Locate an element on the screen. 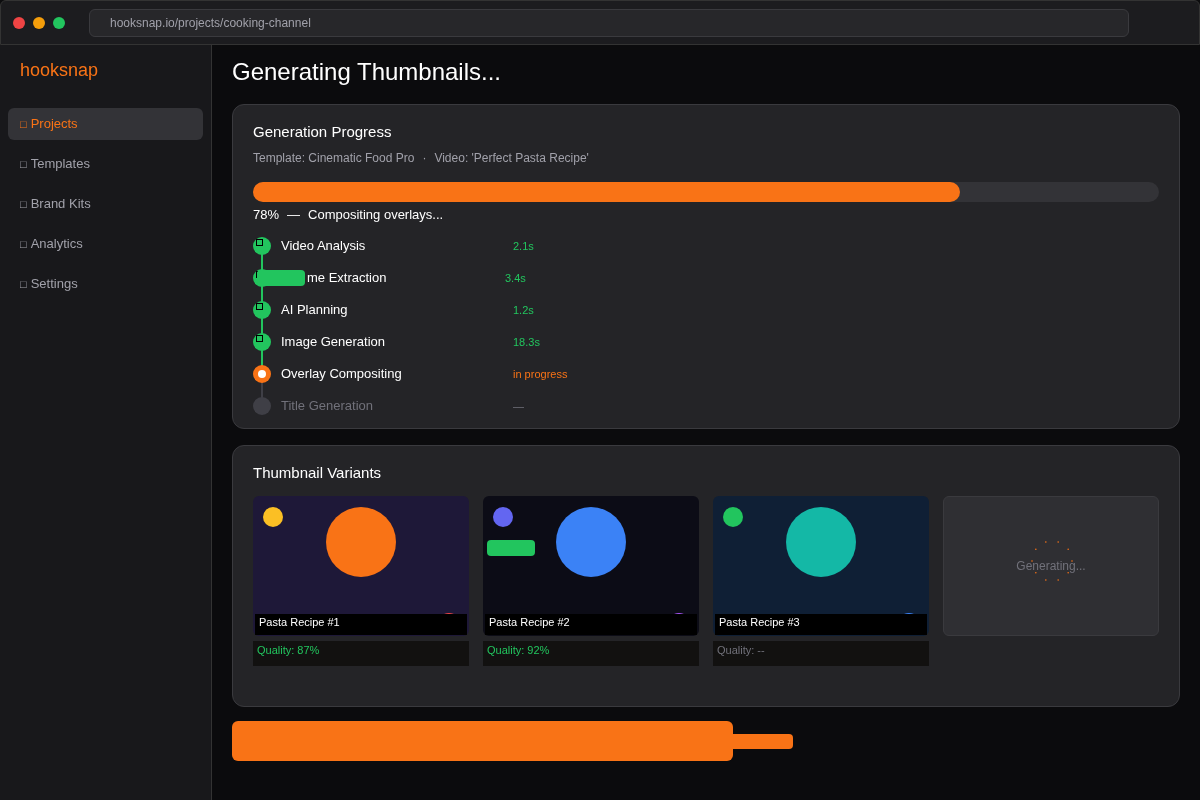 The width and height of the screenshot is (1200, 800). thumbnail-caption: Pasta Recipe #2 is located at coordinates (591, 624).